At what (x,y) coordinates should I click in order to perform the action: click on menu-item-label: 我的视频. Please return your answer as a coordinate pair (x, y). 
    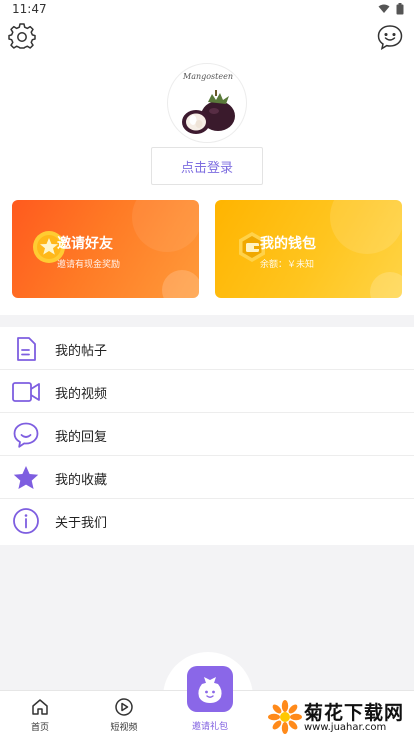
    Looking at the image, I should click on (81, 394).